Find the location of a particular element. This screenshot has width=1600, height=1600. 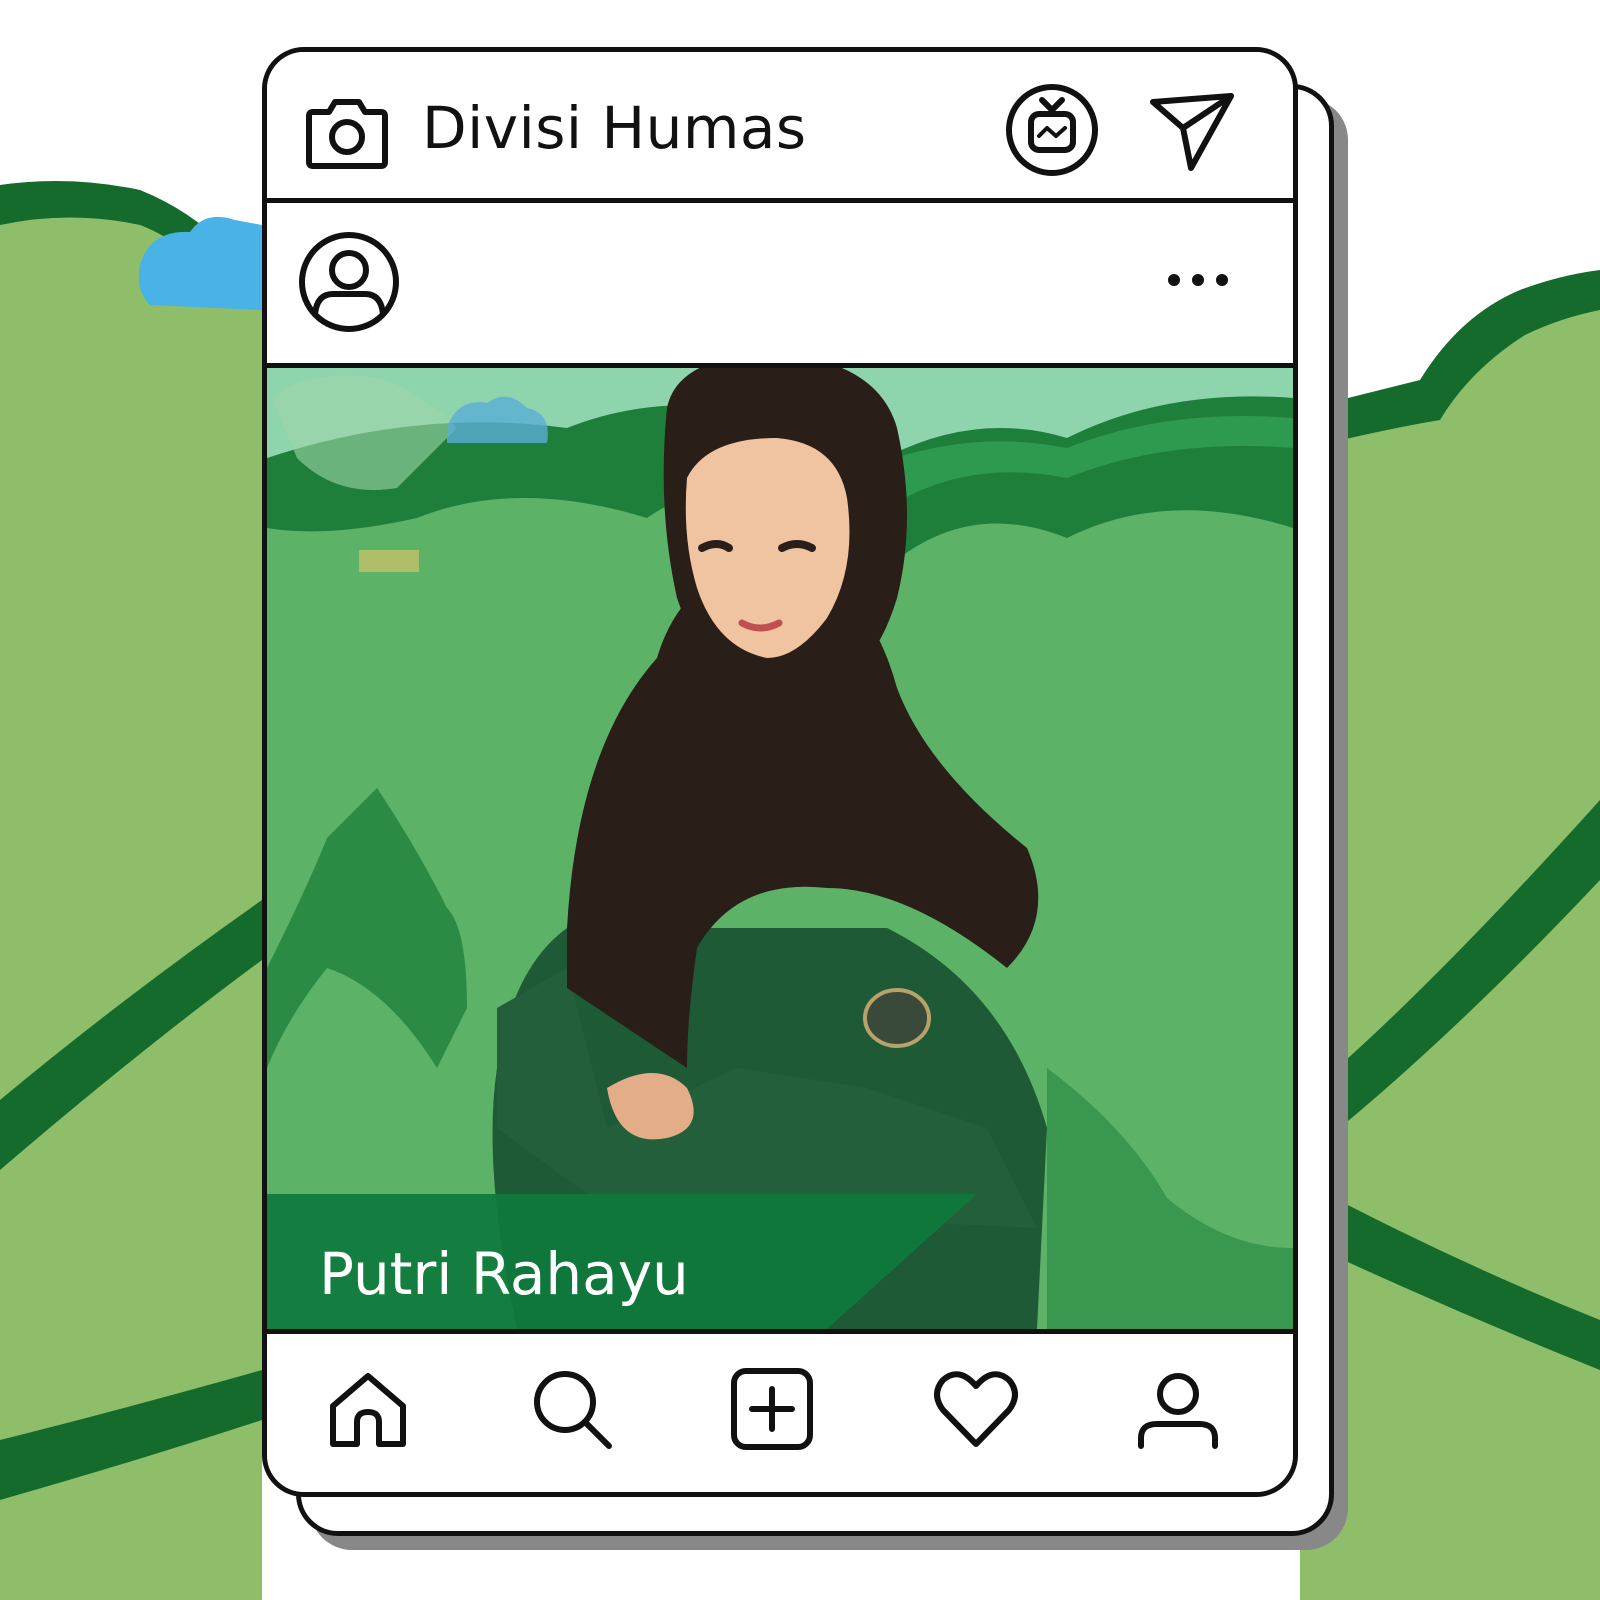

search-icon is located at coordinates (573, 1410).